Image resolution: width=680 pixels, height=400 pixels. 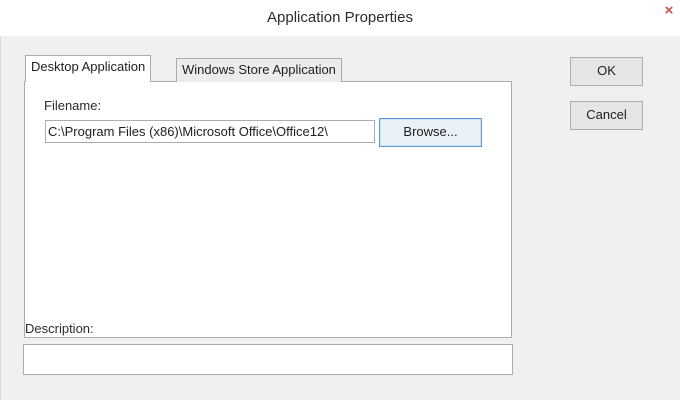 I want to click on title-bar: Application Properties ×, so click(x=340, y=18).